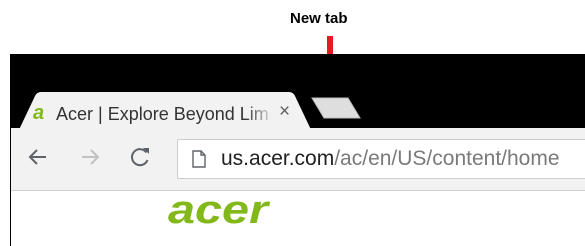 This screenshot has width=585, height=246. What do you see at coordinates (336, 108) in the screenshot?
I see `new-tab-button` at bounding box center [336, 108].